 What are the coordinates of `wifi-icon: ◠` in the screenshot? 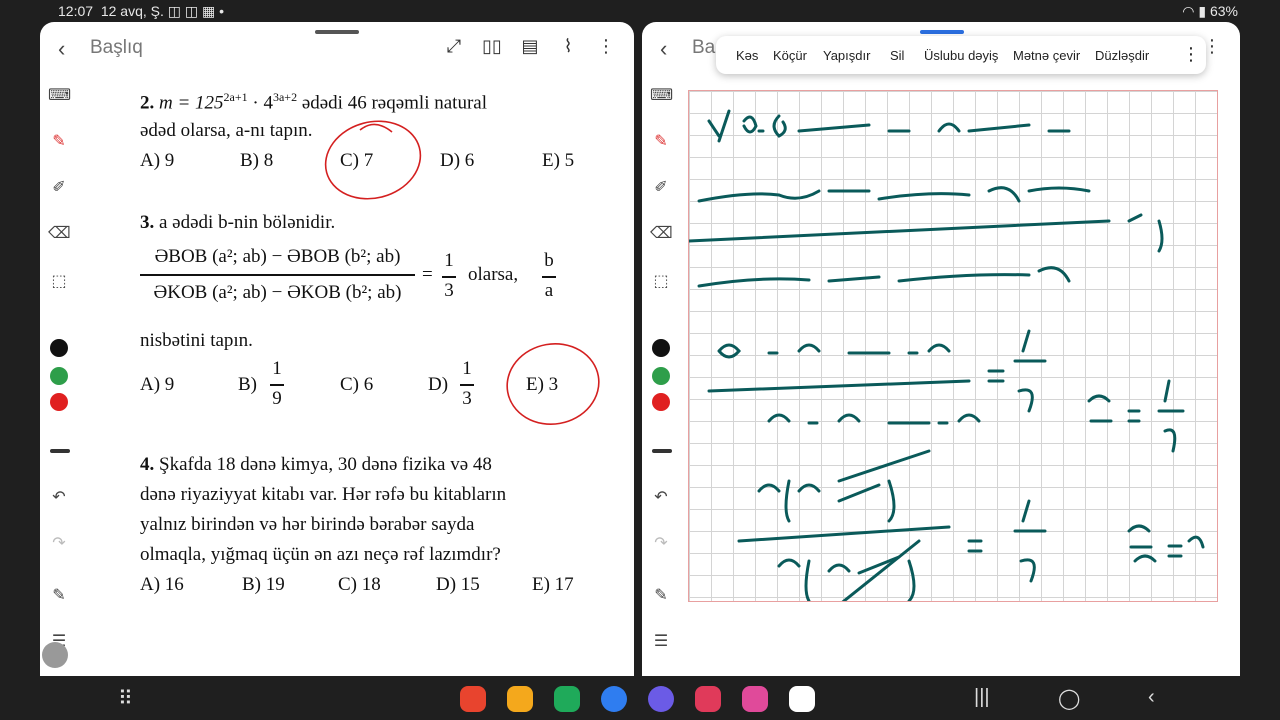 It's located at (1188, 11).